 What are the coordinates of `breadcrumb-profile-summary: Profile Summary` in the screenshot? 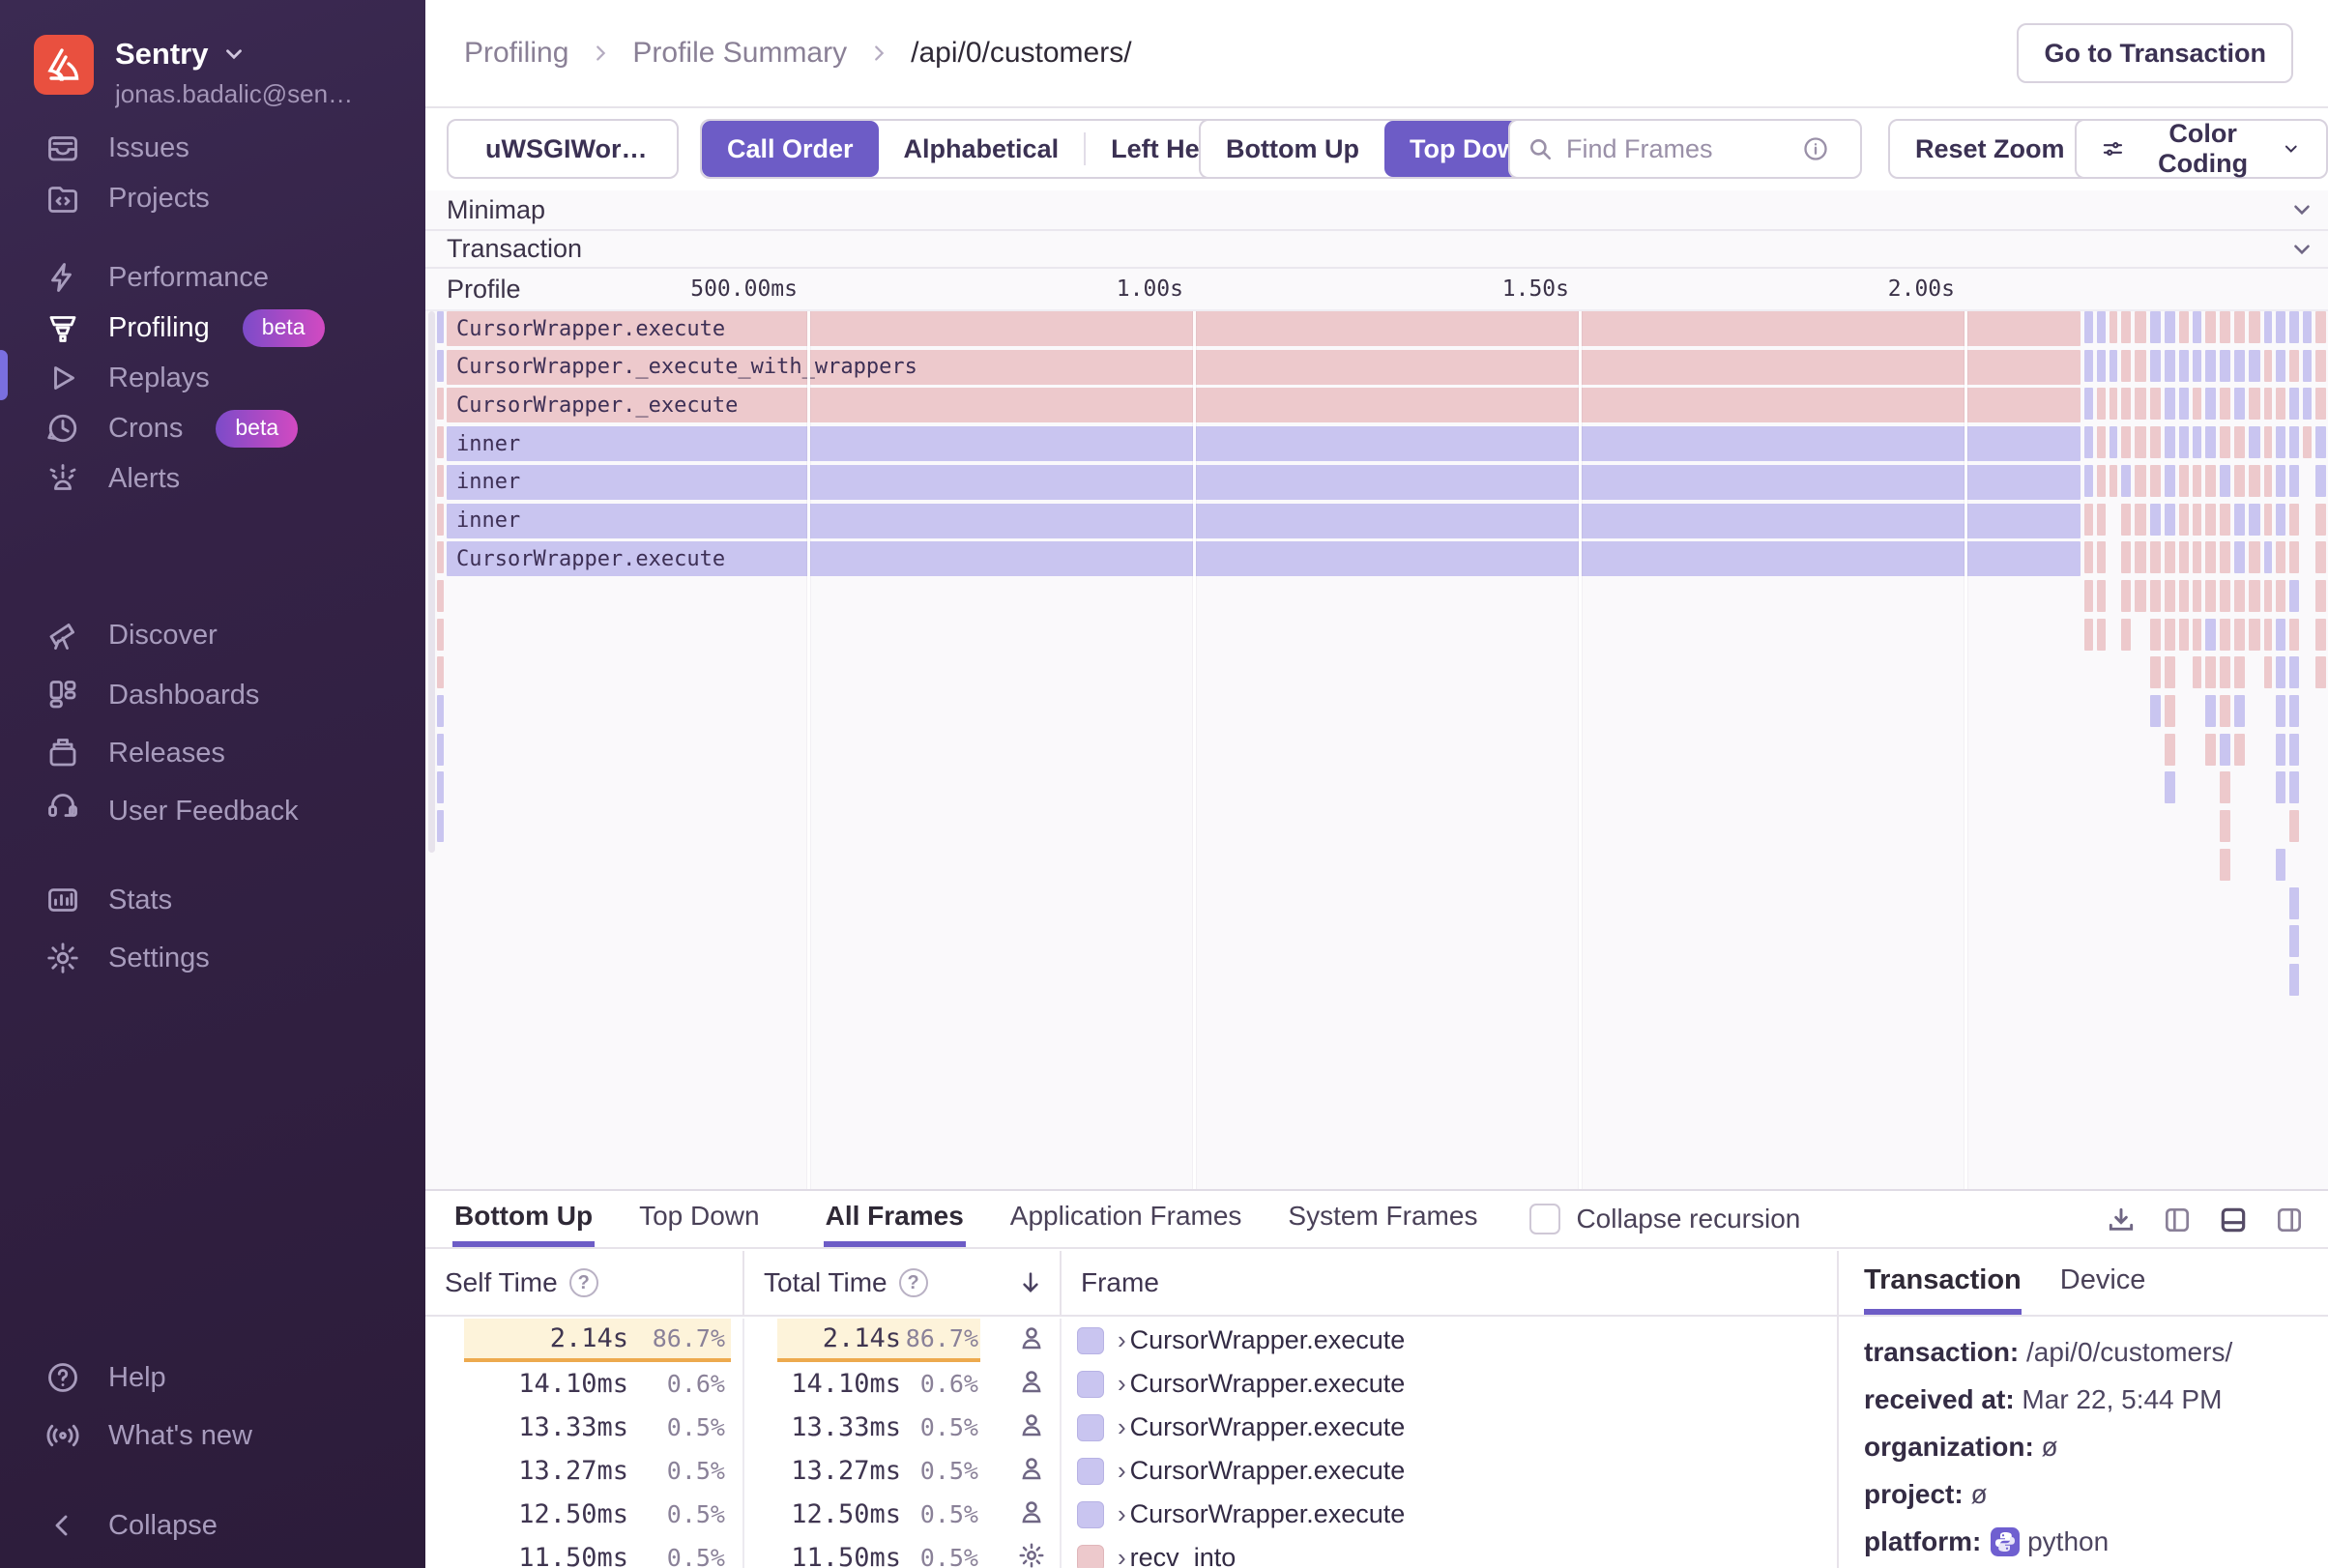 It's located at (739, 53).